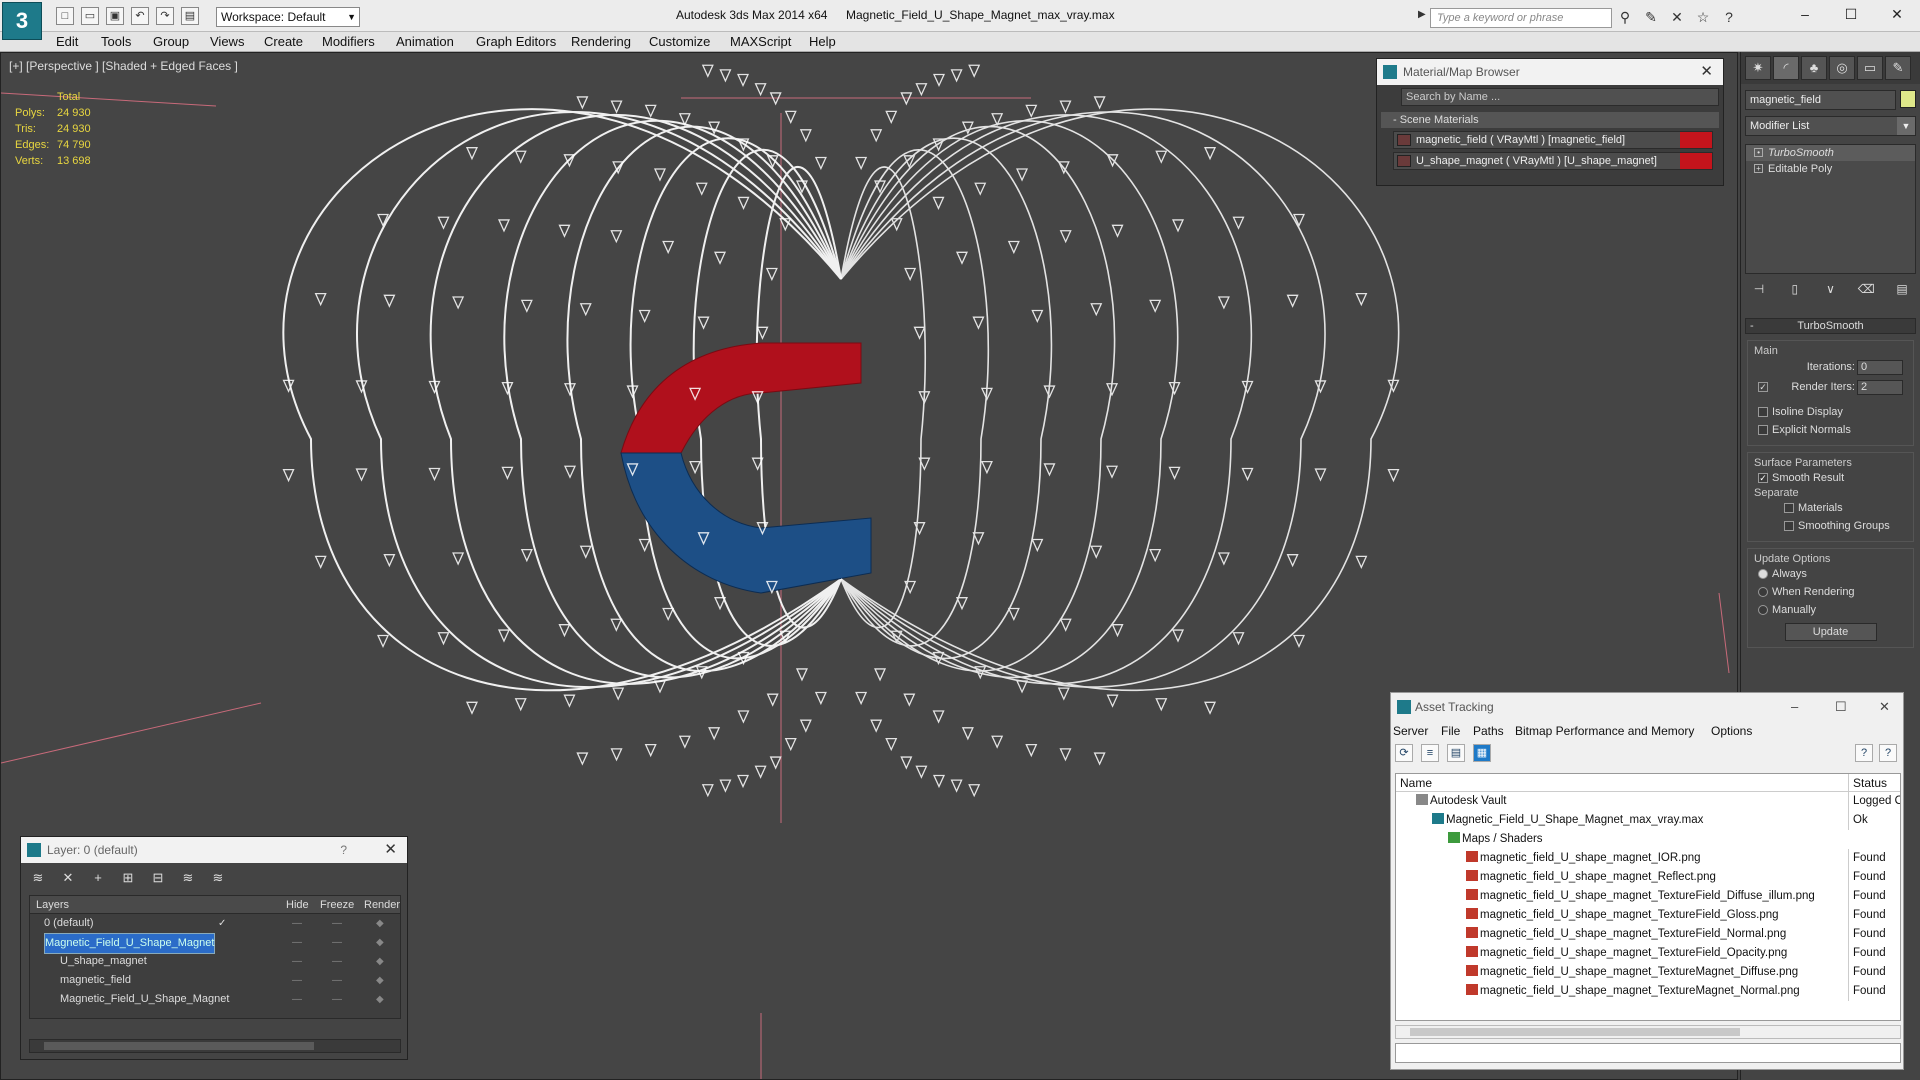 The height and width of the screenshot is (1080, 1920). I want to click on update-when-rendering-radio: When Rendering, so click(1830, 592).